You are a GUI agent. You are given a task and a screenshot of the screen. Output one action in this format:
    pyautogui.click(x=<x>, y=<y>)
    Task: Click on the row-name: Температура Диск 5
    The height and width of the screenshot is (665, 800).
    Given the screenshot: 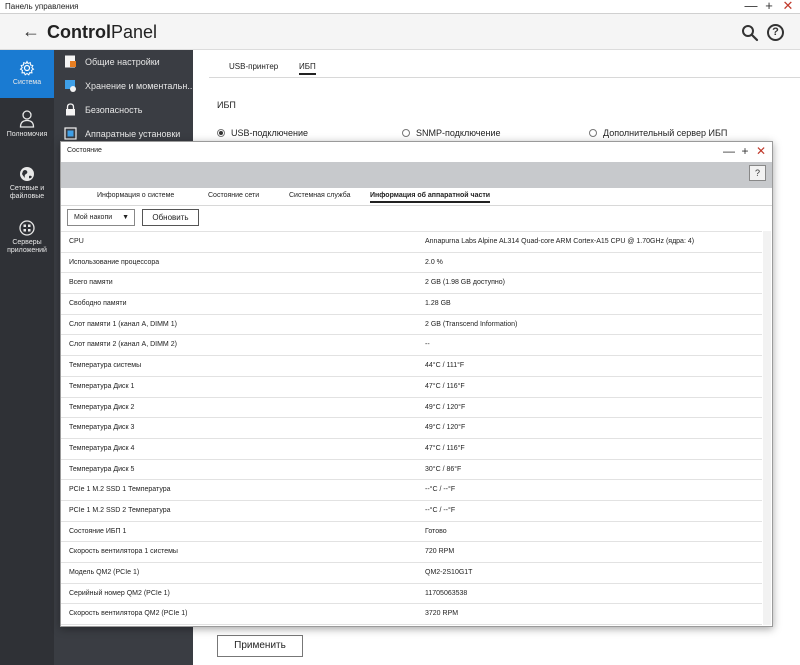 What is the action you would take?
    pyautogui.click(x=102, y=469)
    